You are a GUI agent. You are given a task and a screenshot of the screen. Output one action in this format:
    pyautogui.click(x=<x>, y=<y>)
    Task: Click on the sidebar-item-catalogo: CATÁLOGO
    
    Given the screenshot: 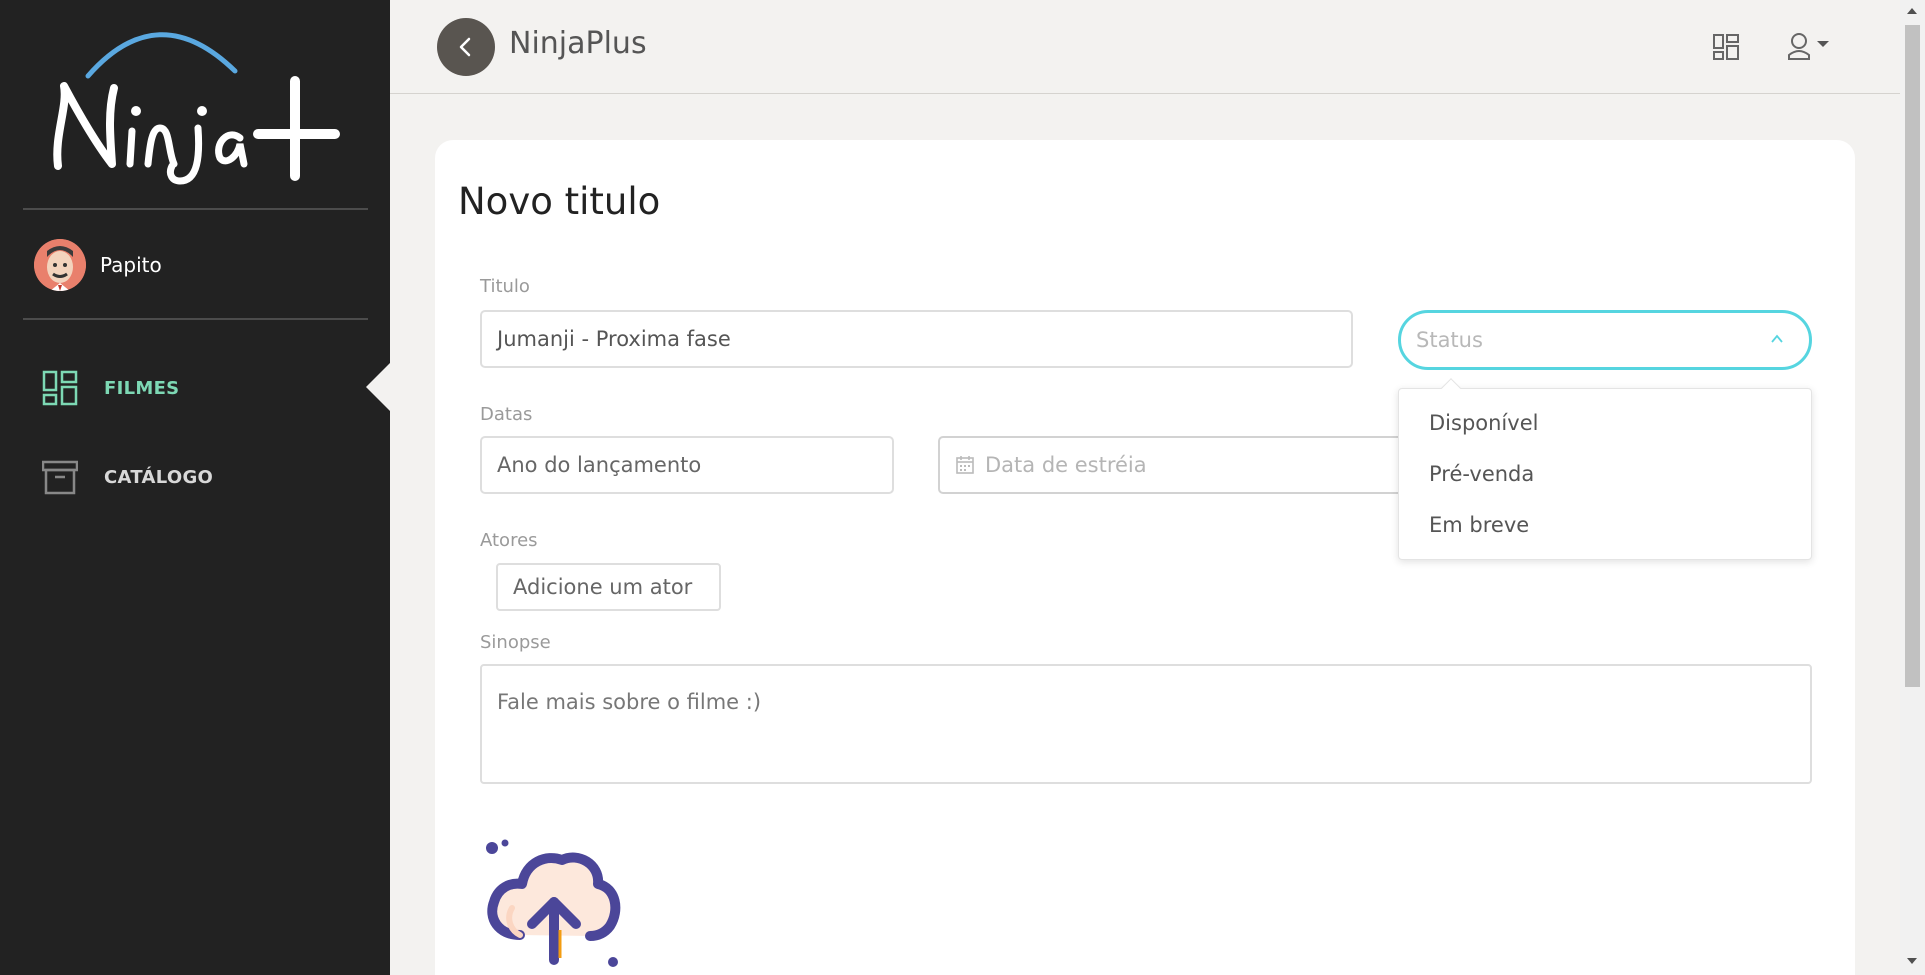 What is the action you would take?
    pyautogui.click(x=127, y=477)
    